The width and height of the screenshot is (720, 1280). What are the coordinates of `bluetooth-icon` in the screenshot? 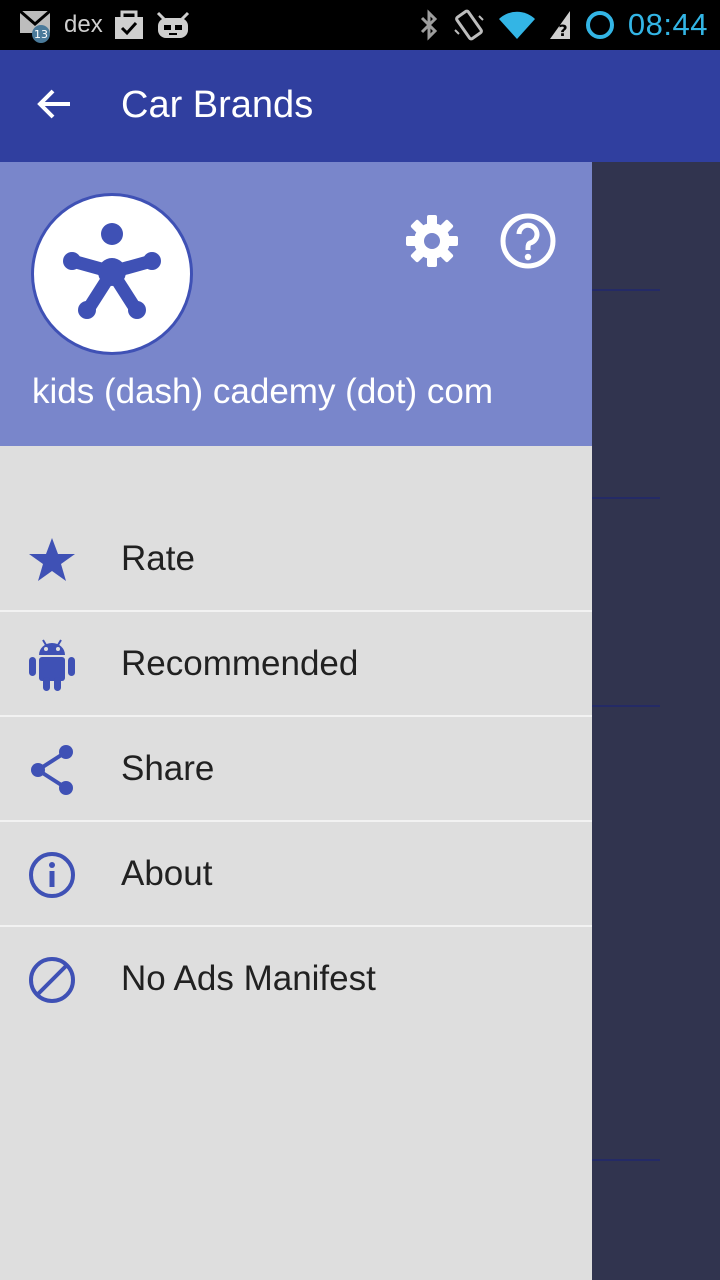 It's located at (429, 25).